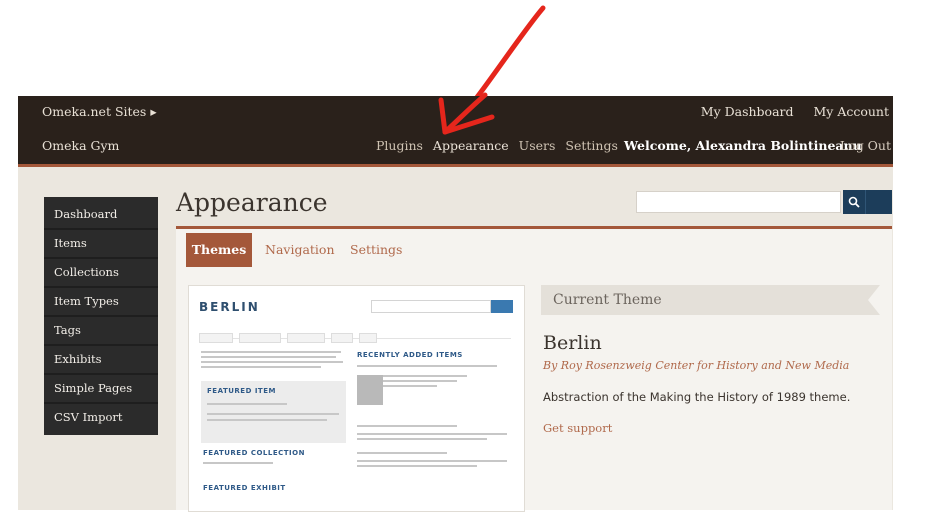  Describe the element at coordinates (101, 273) in the screenshot. I see `sidebar-item-collections: Collections` at that location.